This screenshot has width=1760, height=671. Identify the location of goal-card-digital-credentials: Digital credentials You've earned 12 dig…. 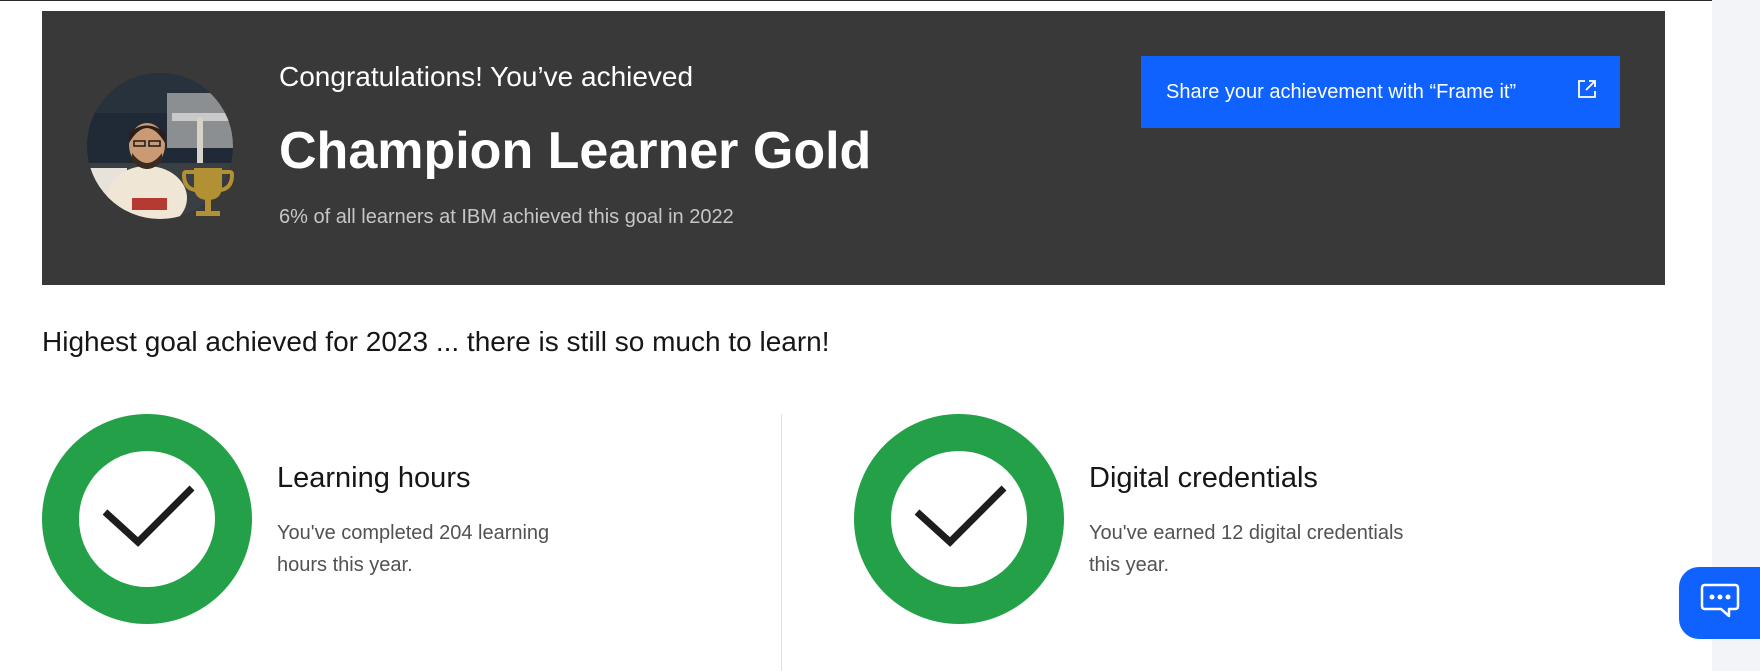
(1204, 519).